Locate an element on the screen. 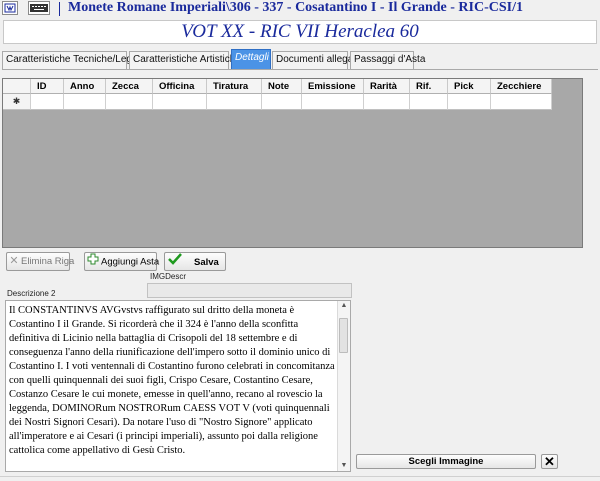 The image size is (600, 481). imgdescr-field is located at coordinates (249, 290).